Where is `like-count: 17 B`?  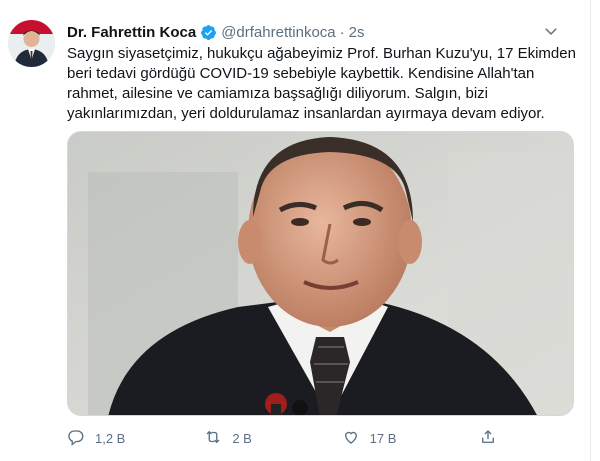 like-count: 17 B is located at coordinates (383, 438).